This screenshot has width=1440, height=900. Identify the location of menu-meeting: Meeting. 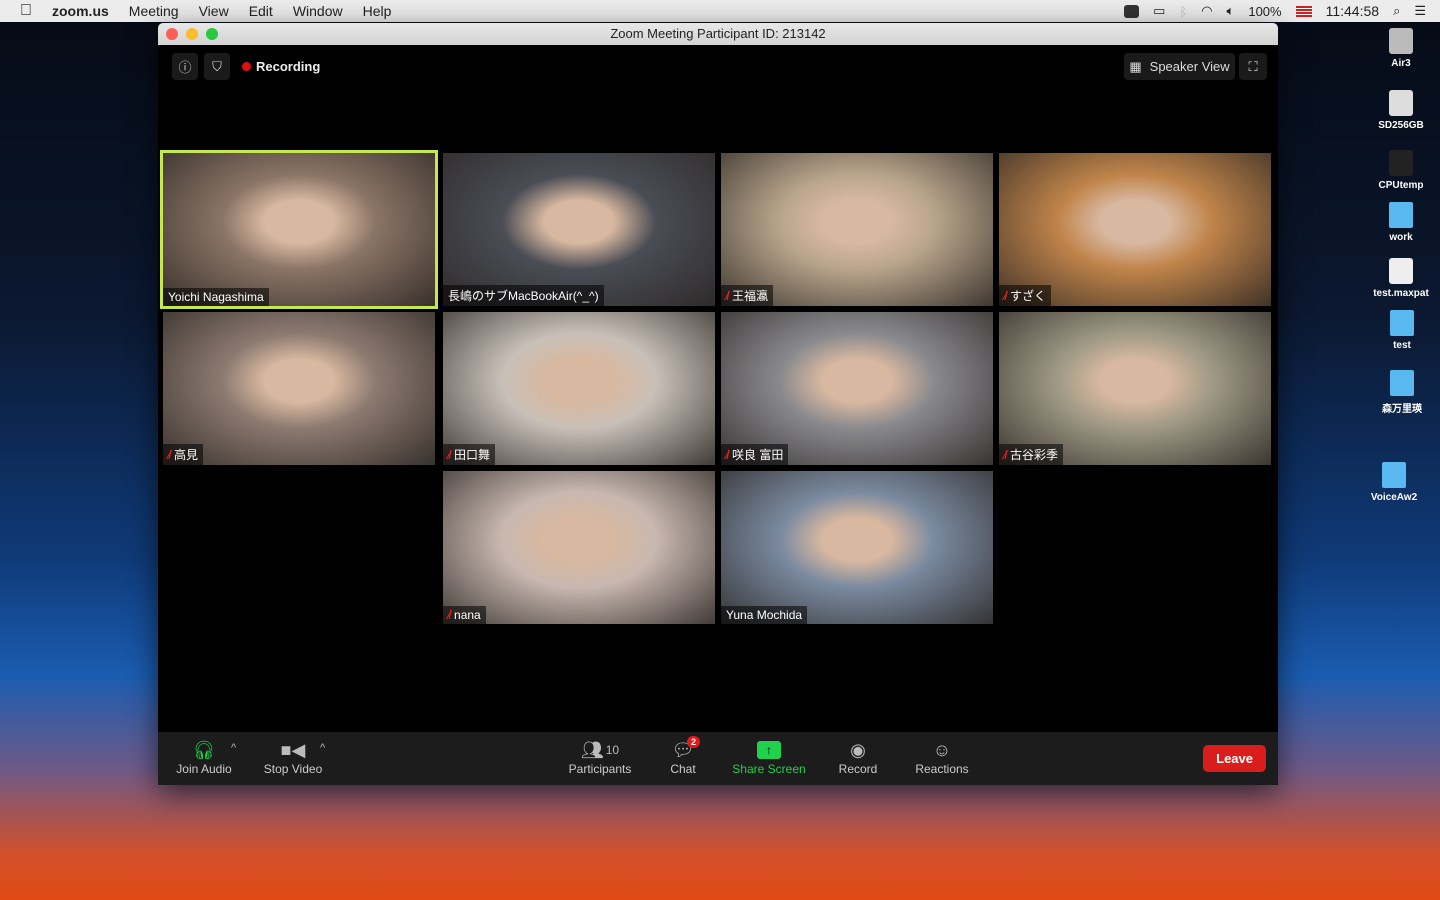
(154, 11).